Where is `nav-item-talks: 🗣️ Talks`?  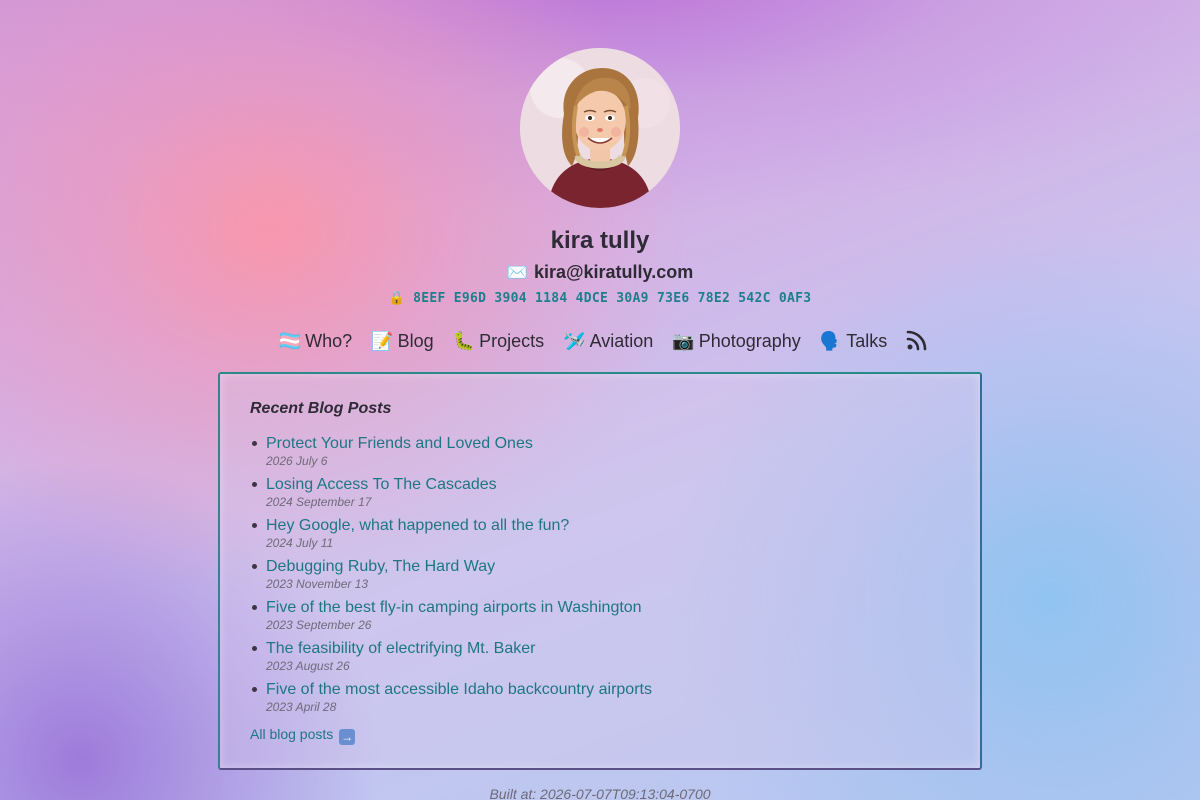
nav-item-talks: 🗣️ Talks is located at coordinates (853, 341).